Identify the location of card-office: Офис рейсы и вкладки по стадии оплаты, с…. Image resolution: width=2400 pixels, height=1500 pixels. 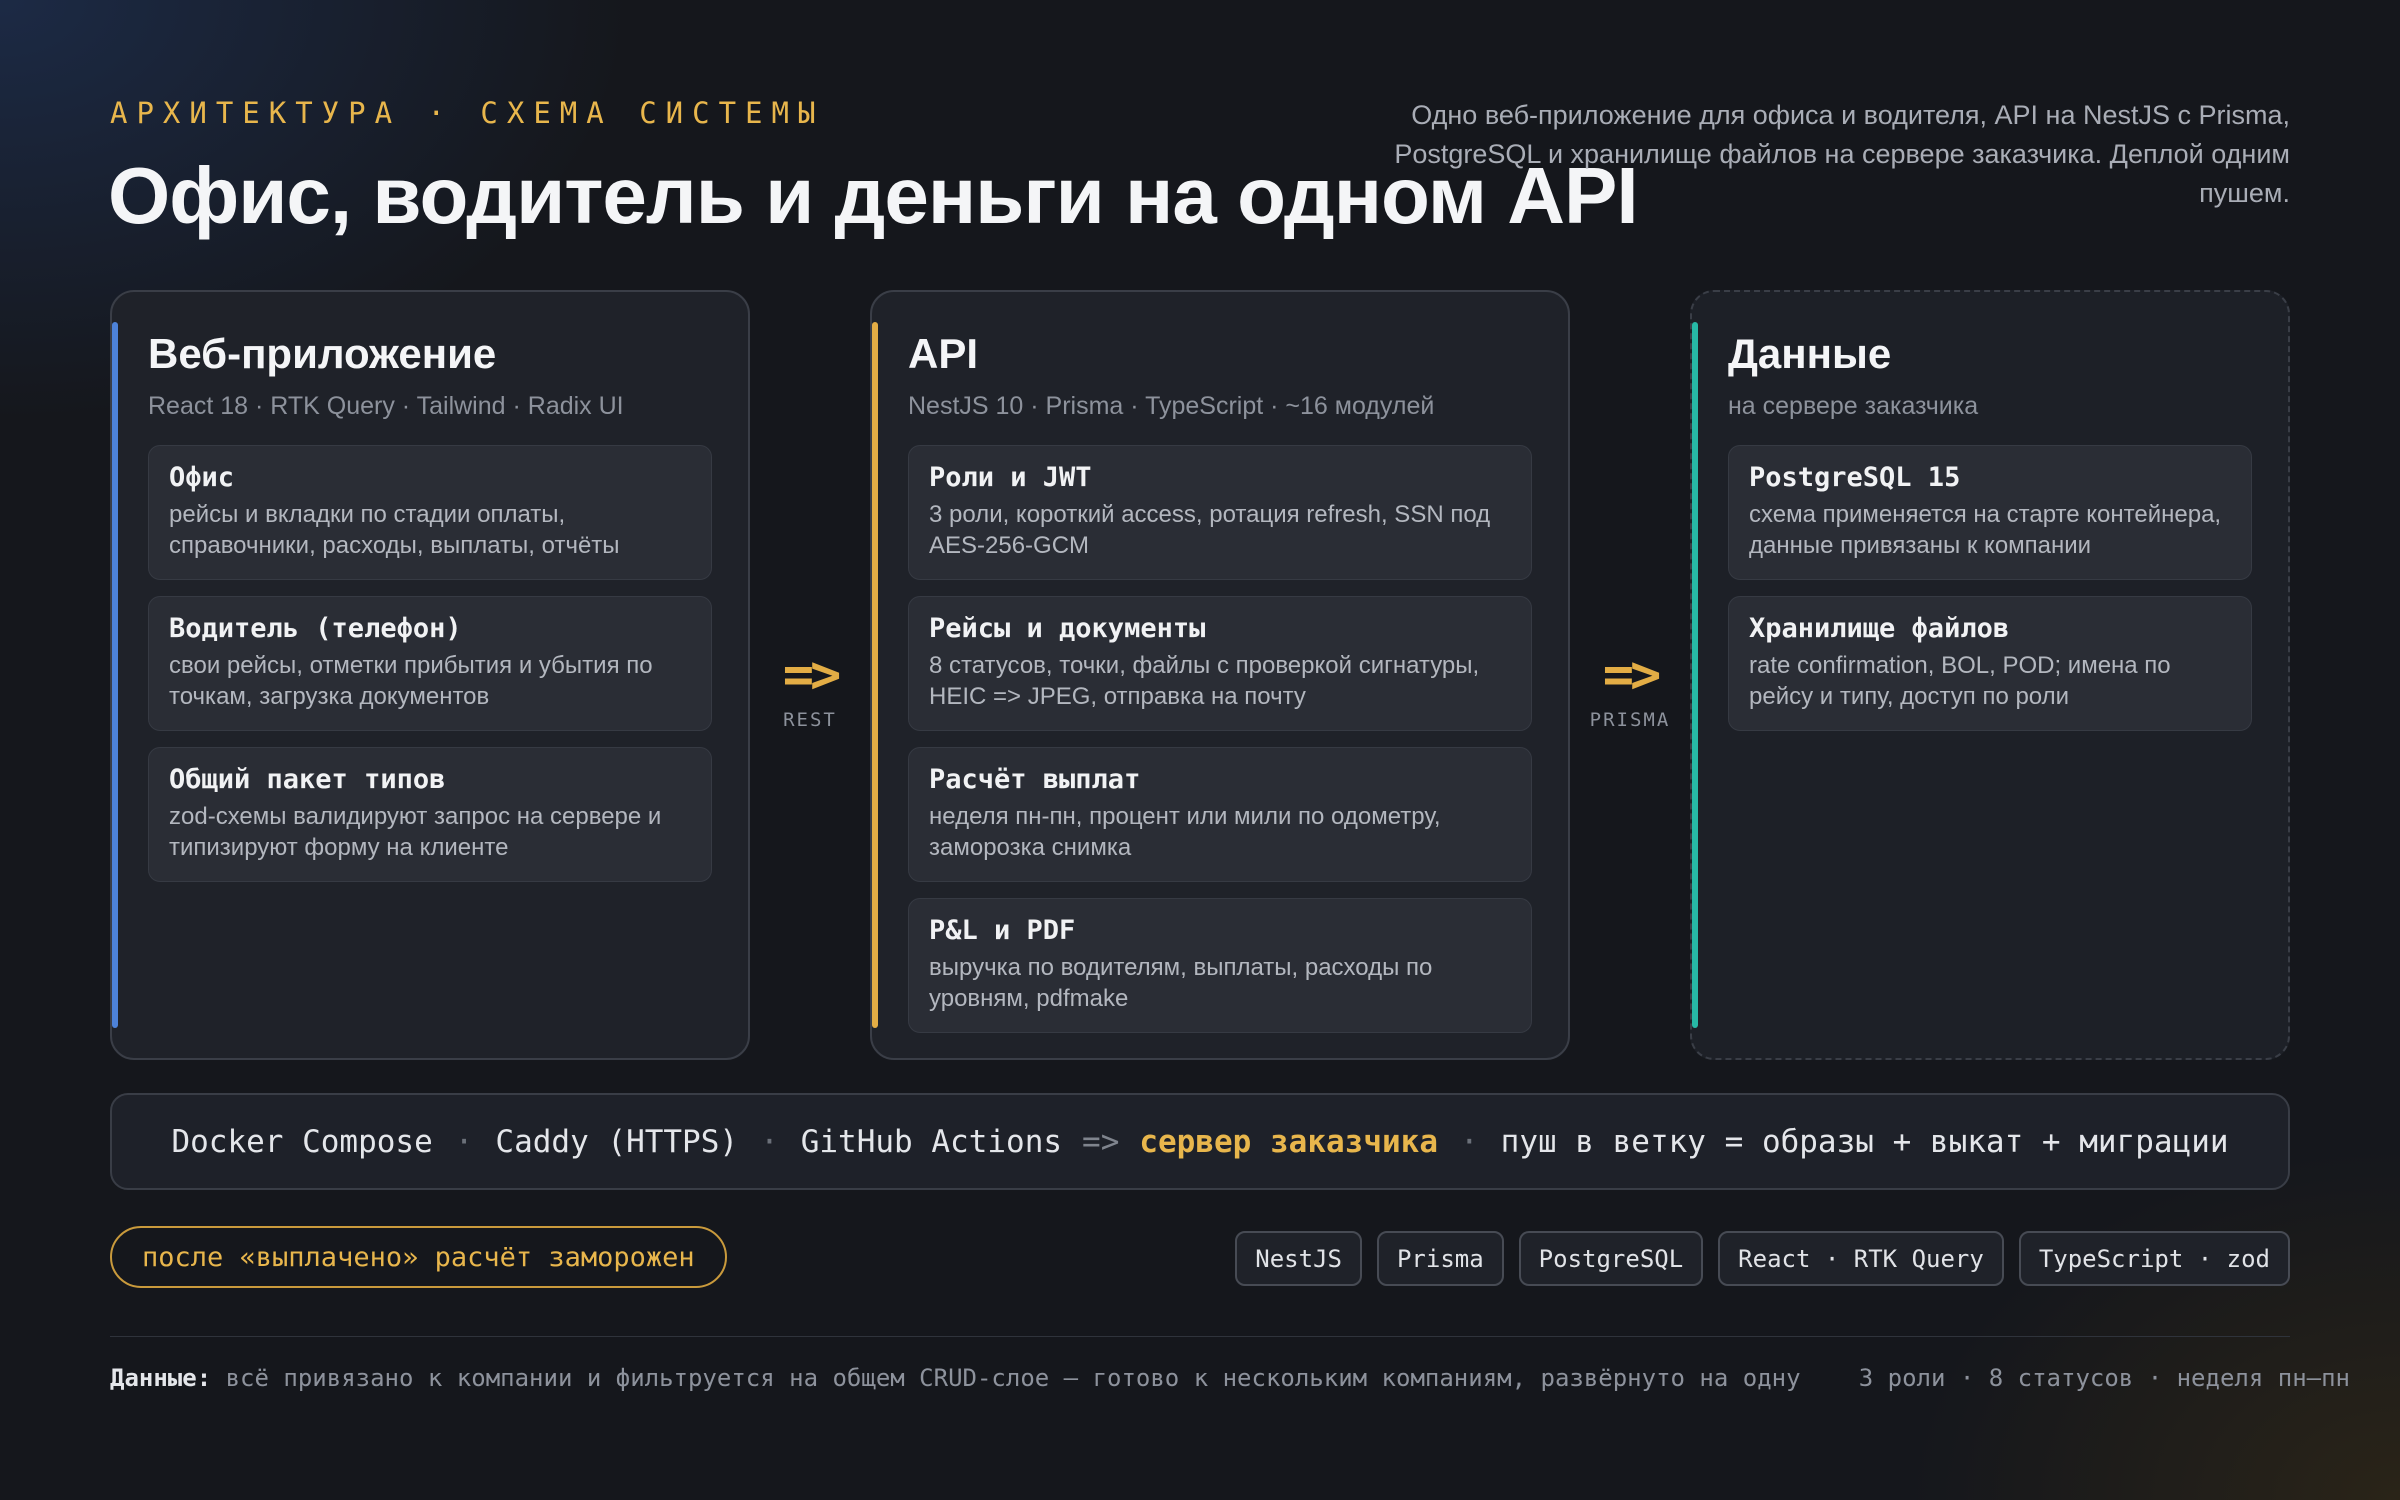
(430, 512).